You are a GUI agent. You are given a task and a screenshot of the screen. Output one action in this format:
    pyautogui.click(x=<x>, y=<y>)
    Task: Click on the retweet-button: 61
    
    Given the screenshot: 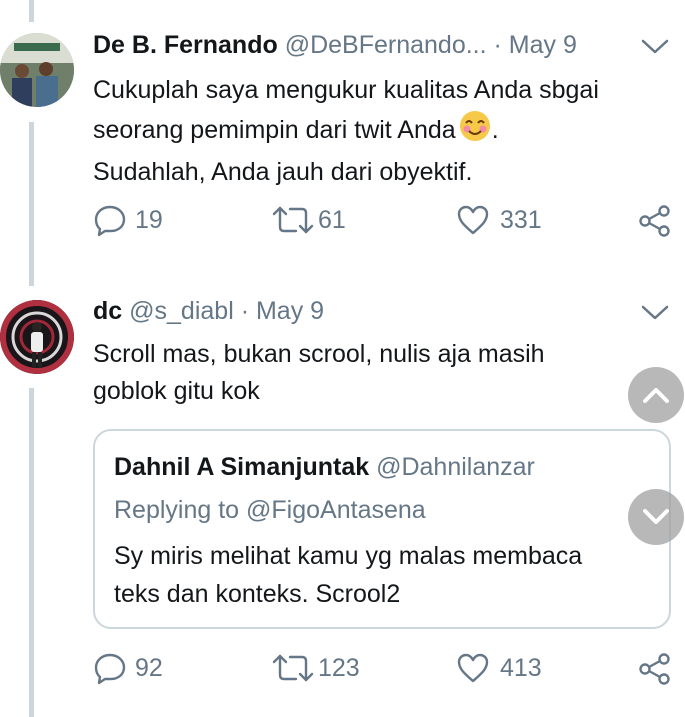 What is the action you would take?
    pyautogui.click(x=309, y=220)
    